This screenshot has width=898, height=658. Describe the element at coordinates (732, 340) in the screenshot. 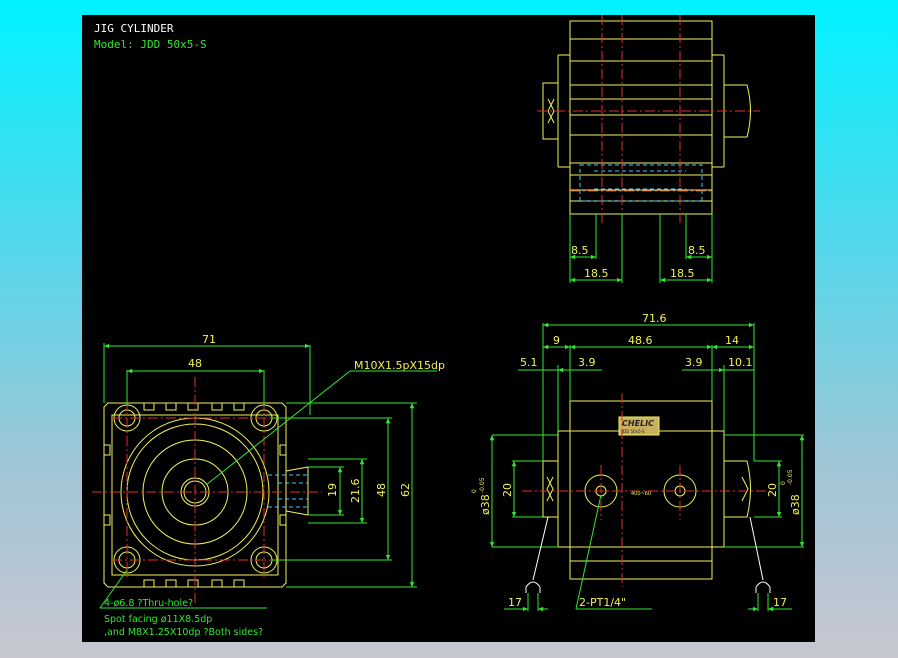

I see `dim-side-14: 14` at that location.